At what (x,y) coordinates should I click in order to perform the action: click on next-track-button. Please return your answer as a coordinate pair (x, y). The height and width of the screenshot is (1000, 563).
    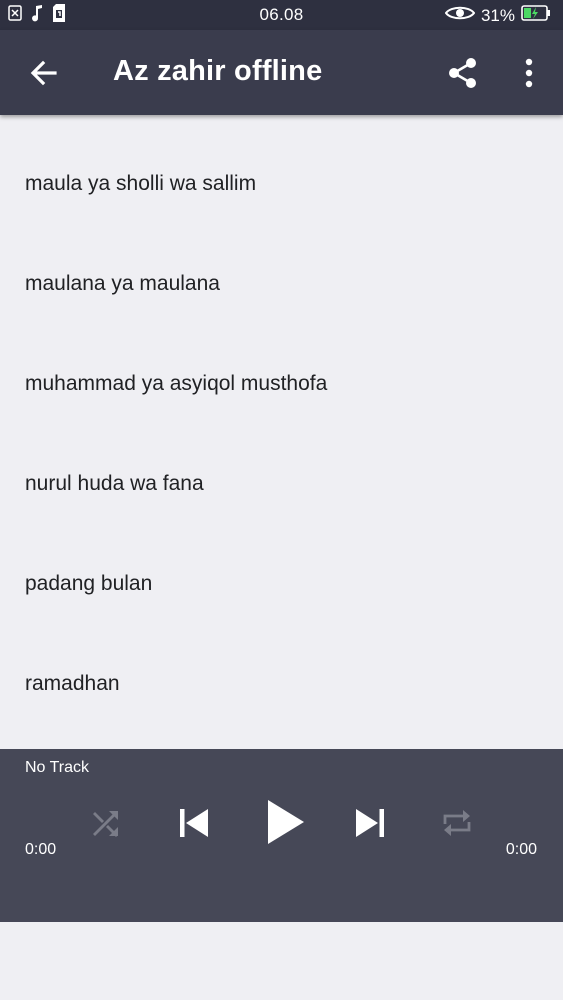
    Looking at the image, I should click on (370, 823).